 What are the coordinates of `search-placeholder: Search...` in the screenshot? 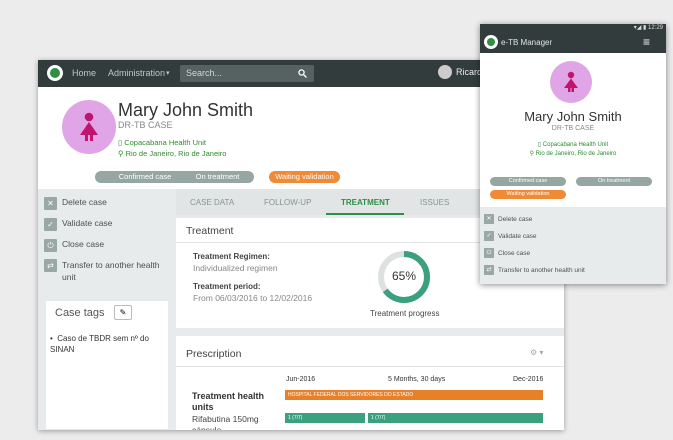 It's located at (204, 73).